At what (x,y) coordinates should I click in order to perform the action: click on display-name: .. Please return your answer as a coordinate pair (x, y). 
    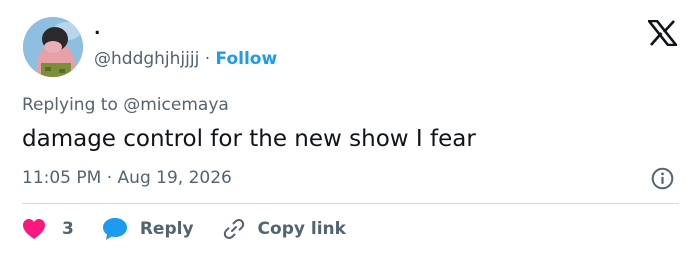
    Looking at the image, I should click on (97, 29).